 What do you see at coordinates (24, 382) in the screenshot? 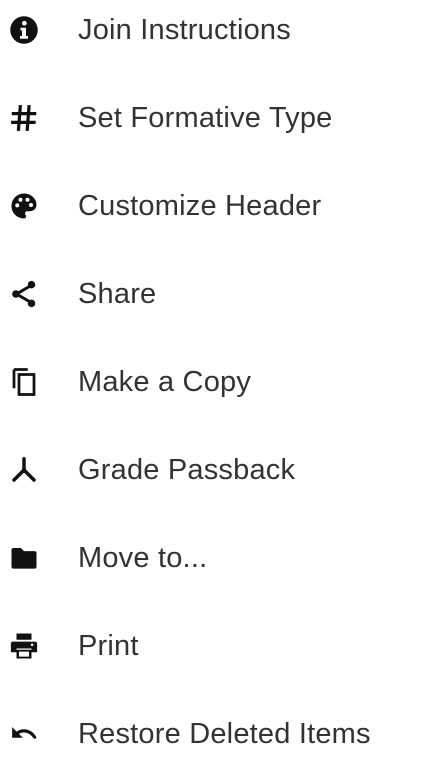
I see `copy-icon` at bounding box center [24, 382].